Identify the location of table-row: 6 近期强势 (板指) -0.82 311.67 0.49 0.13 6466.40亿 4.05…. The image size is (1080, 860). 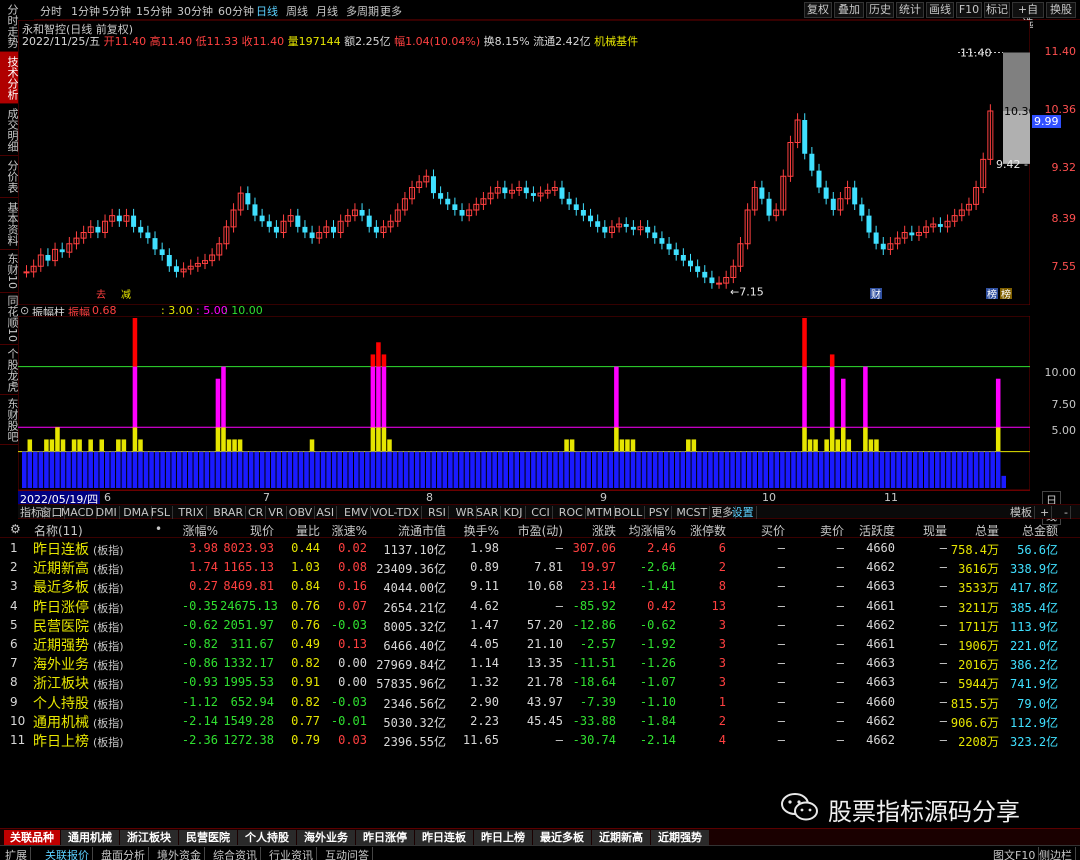
(540, 644).